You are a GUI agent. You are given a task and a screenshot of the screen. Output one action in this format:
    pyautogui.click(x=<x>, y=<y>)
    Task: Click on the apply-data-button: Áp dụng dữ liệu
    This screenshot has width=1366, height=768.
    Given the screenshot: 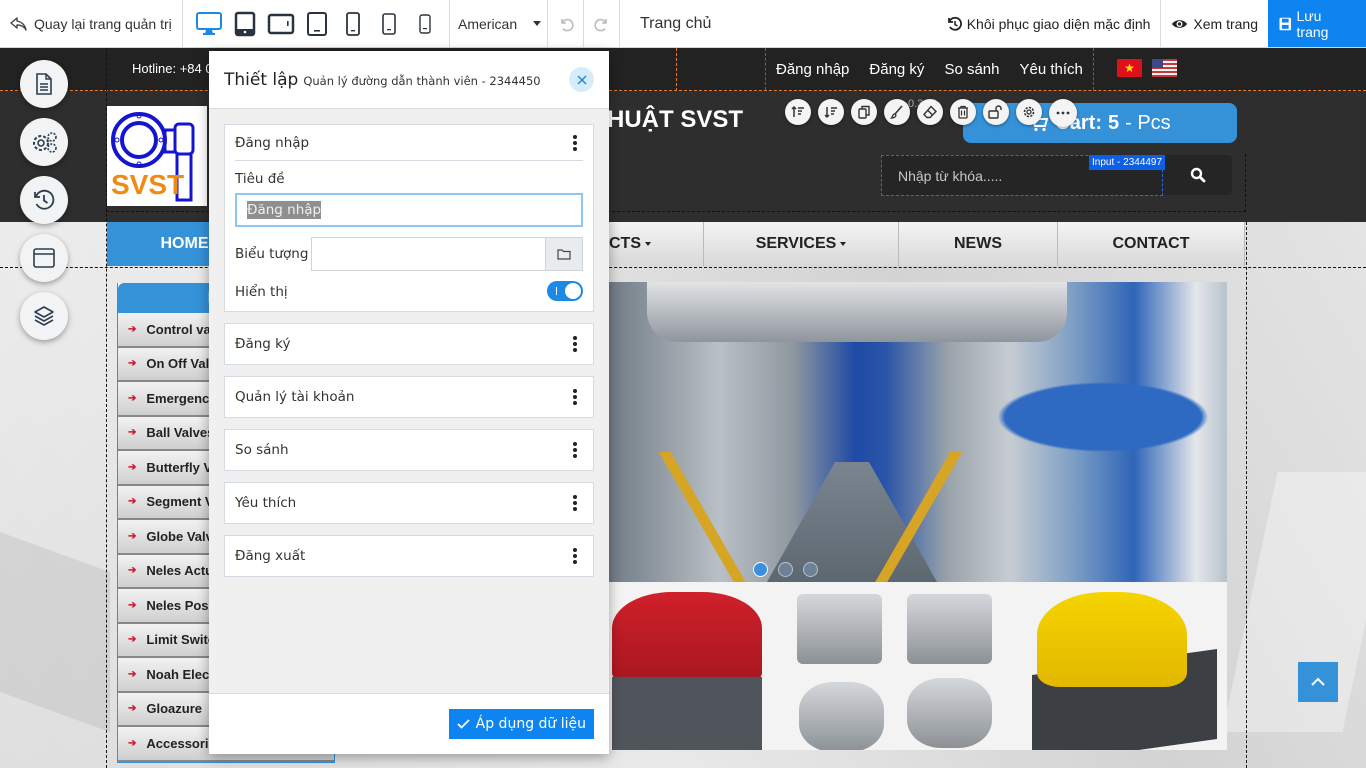 What is the action you would take?
    pyautogui.click(x=521, y=724)
    